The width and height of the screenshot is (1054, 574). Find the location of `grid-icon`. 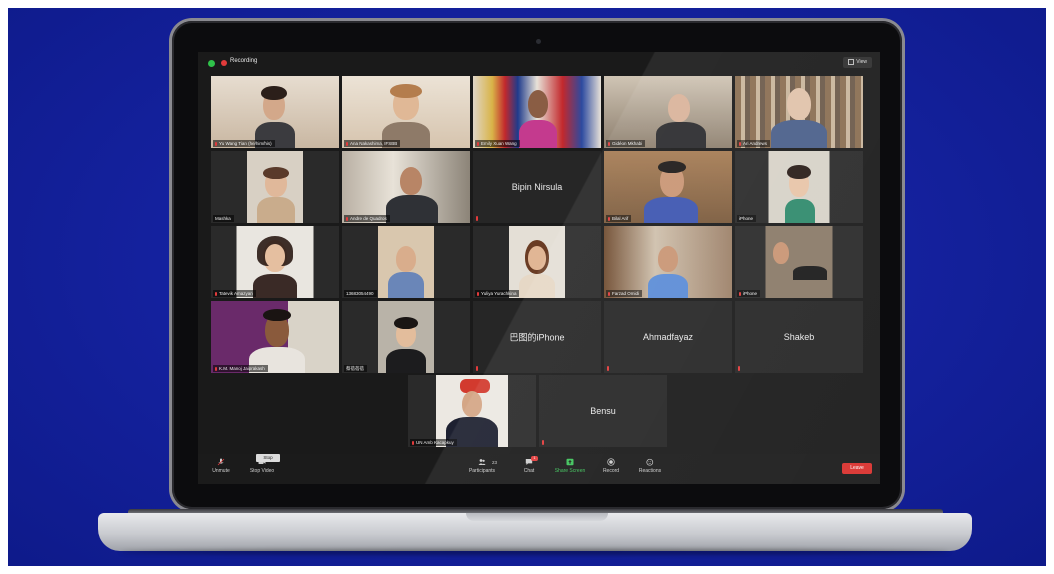

grid-icon is located at coordinates (851, 61).